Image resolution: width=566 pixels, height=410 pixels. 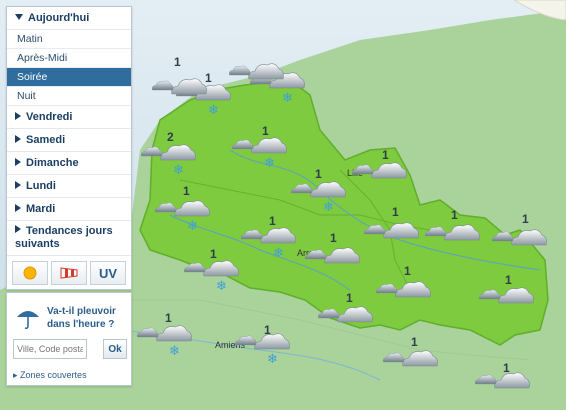 What do you see at coordinates (69, 58) in the screenshot?
I see `period-afternoon: Après-Midi` at bounding box center [69, 58].